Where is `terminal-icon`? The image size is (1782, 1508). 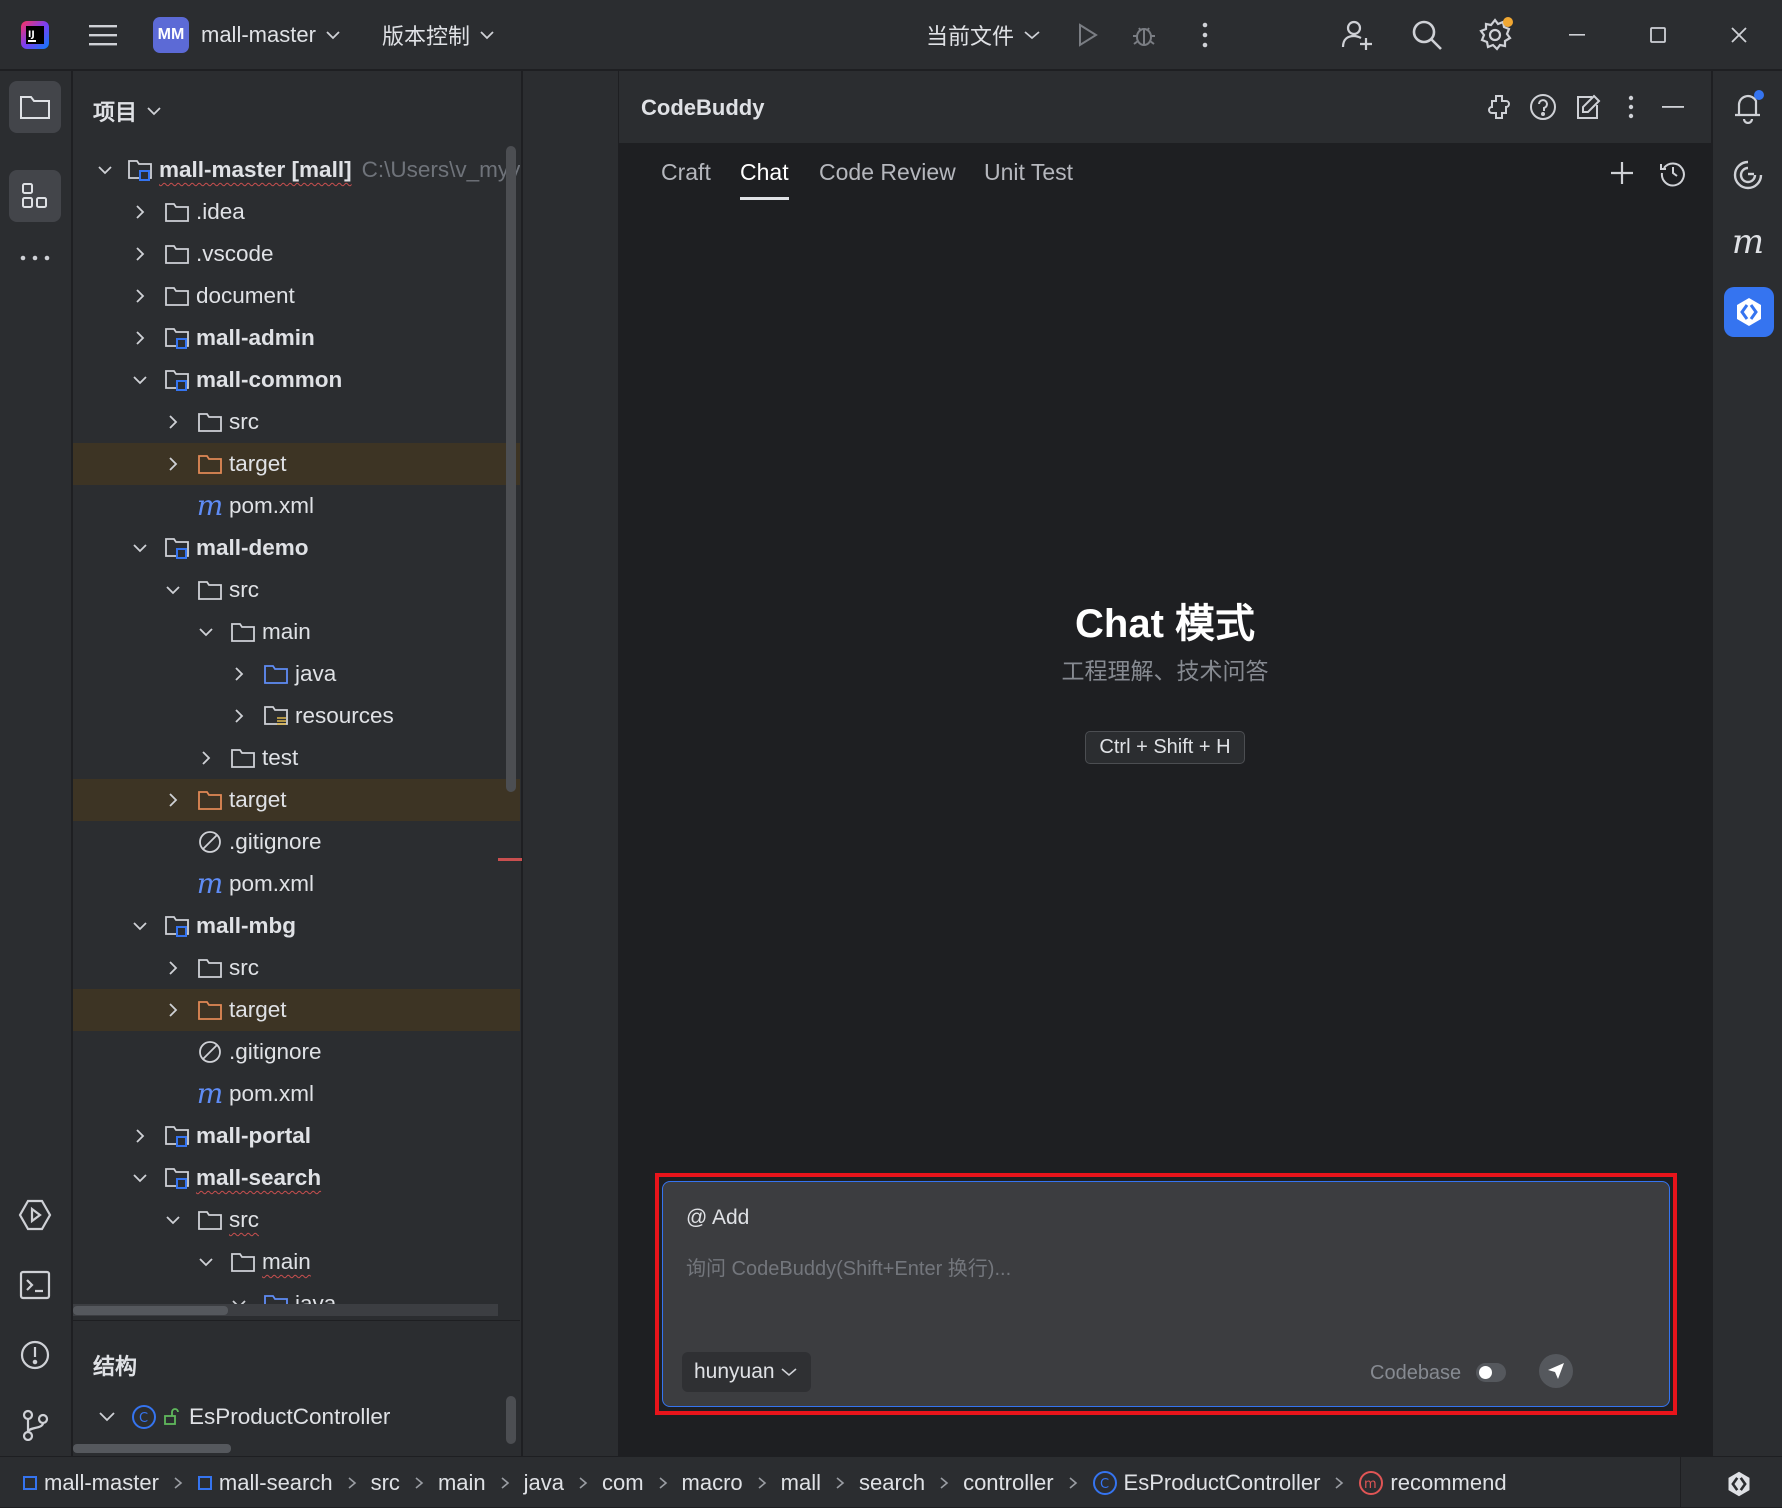
terminal-icon is located at coordinates (35, 1285).